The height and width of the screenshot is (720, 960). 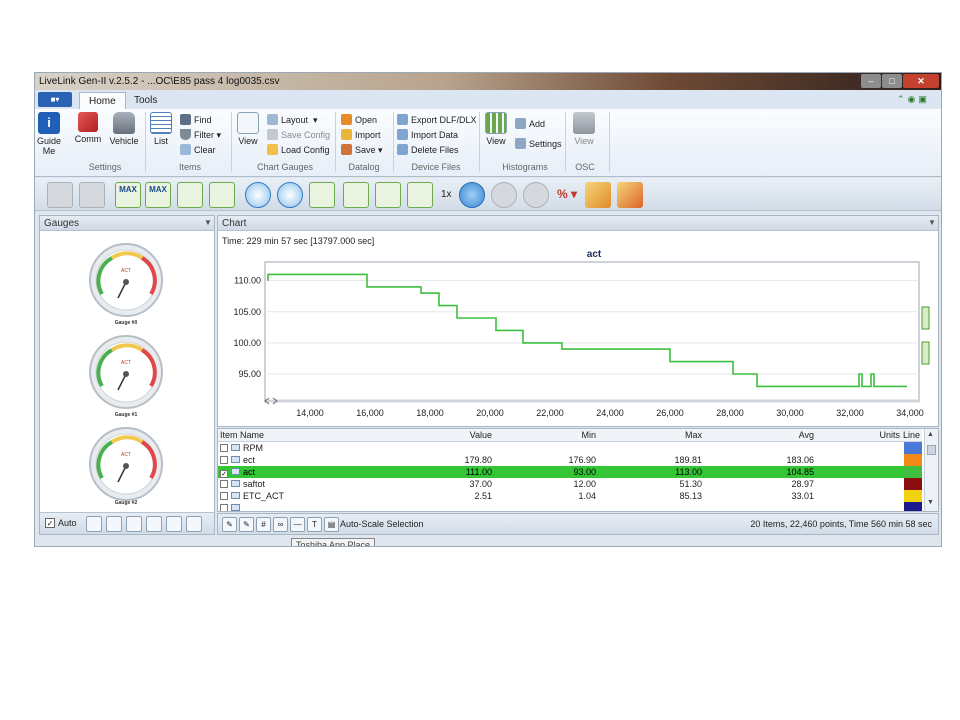 I want to click on cursor-range-icon, so click(x=420, y=195).